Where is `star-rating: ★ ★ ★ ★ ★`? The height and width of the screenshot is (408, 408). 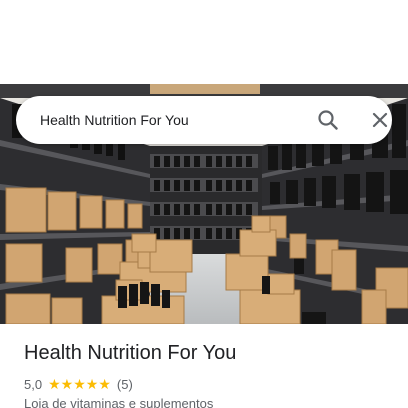
star-rating: ★ ★ ★ ★ ★ is located at coordinates (79, 384).